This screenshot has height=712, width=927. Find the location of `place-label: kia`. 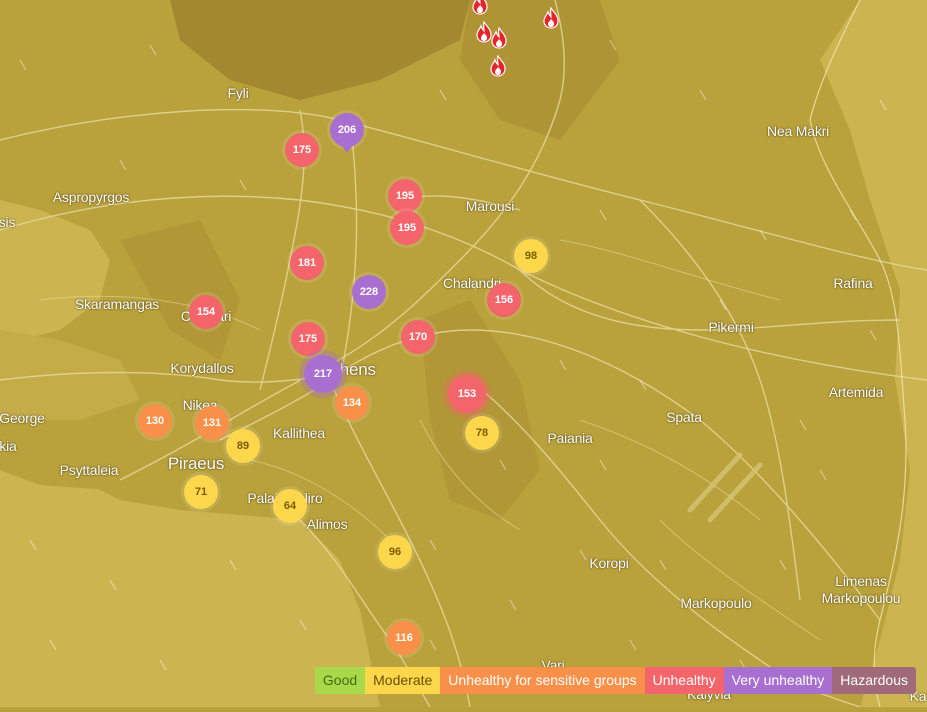

place-label: kia is located at coordinates (8, 446).